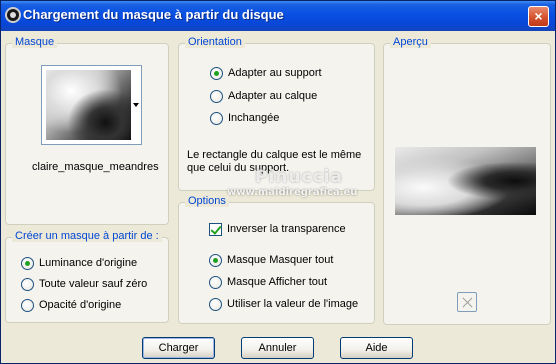  I want to click on radio-valeur-image: Utiliser la valeur de l'image, so click(283, 304).